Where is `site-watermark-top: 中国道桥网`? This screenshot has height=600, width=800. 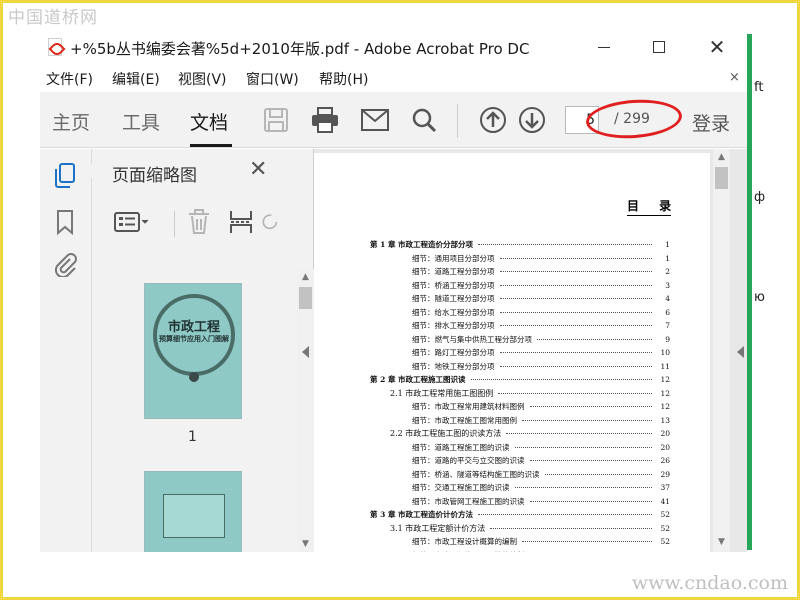
site-watermark-top: 中国道桥网 is located at coordinates (53, 18).